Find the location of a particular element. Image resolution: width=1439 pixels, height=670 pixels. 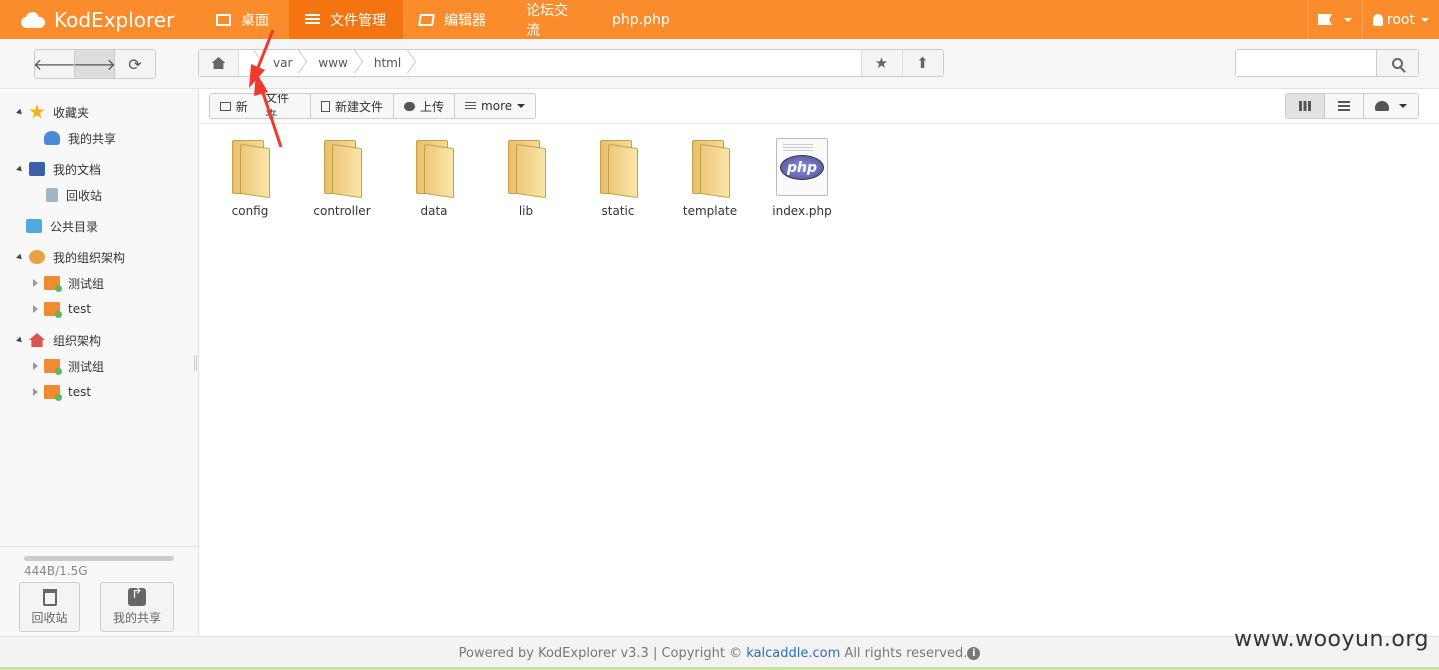

folder-icon is located at coordinates (526, 168).